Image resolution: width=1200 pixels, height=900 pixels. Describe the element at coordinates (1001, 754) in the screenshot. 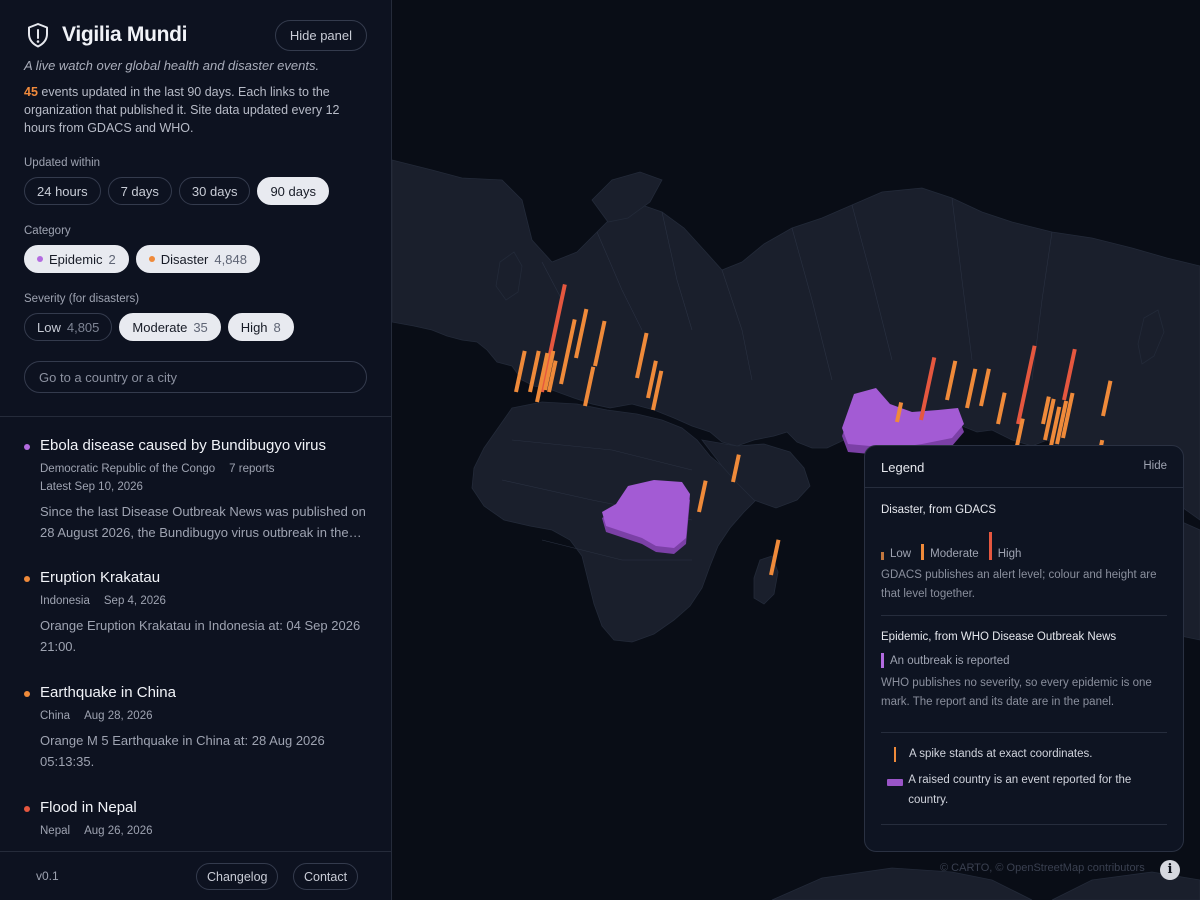

I see `legend-spike-note: A spike stands at exact coordinates.` at that location.